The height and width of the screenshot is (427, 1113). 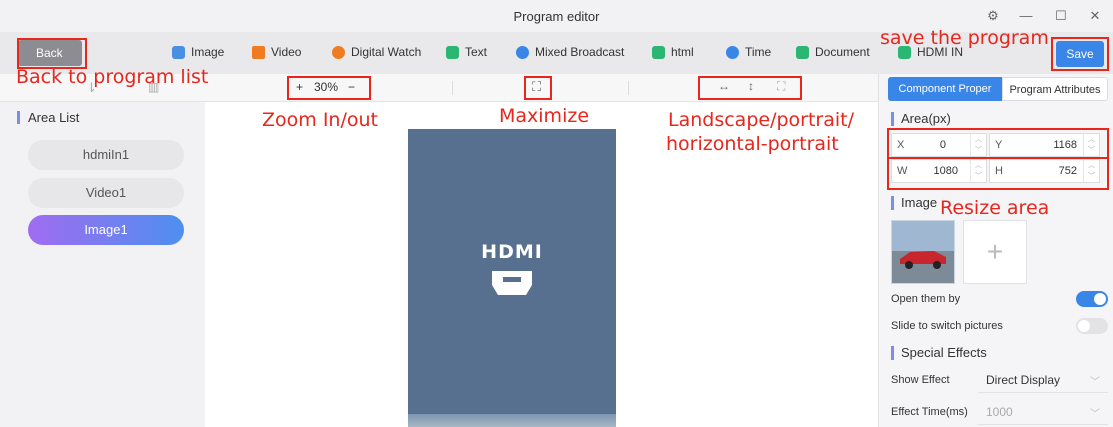 What do you see at coordinates (512, 252) in the screenshot?
I see `hdmi-label: HDMI` at bounding box center [512, 252].